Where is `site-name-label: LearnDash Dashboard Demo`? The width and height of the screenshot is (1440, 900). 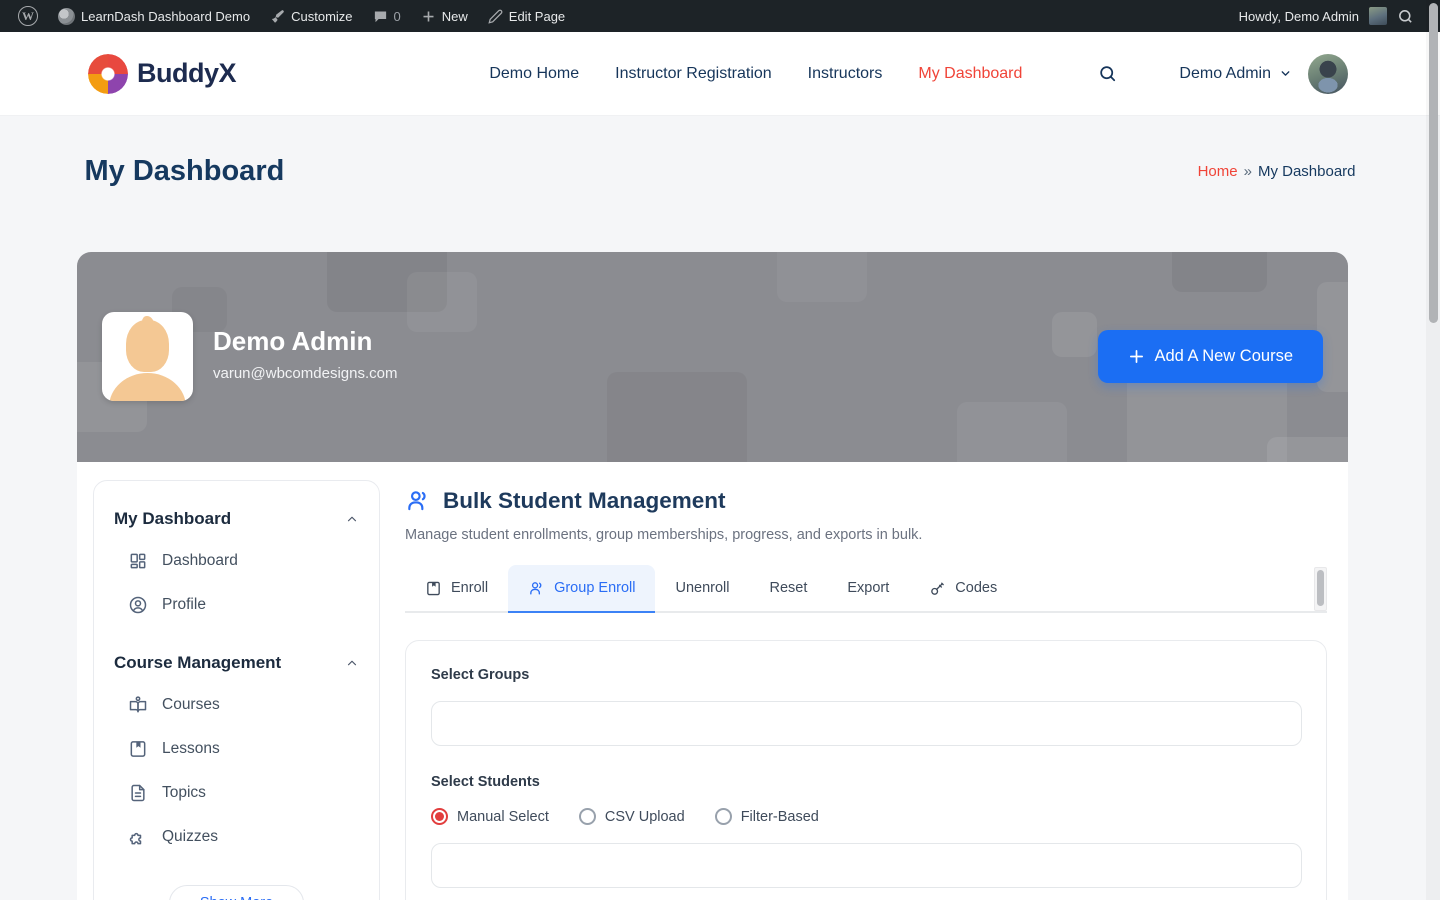
site-name-label: LearnDash Dashboard Demo is located at coordinates (166, 16).